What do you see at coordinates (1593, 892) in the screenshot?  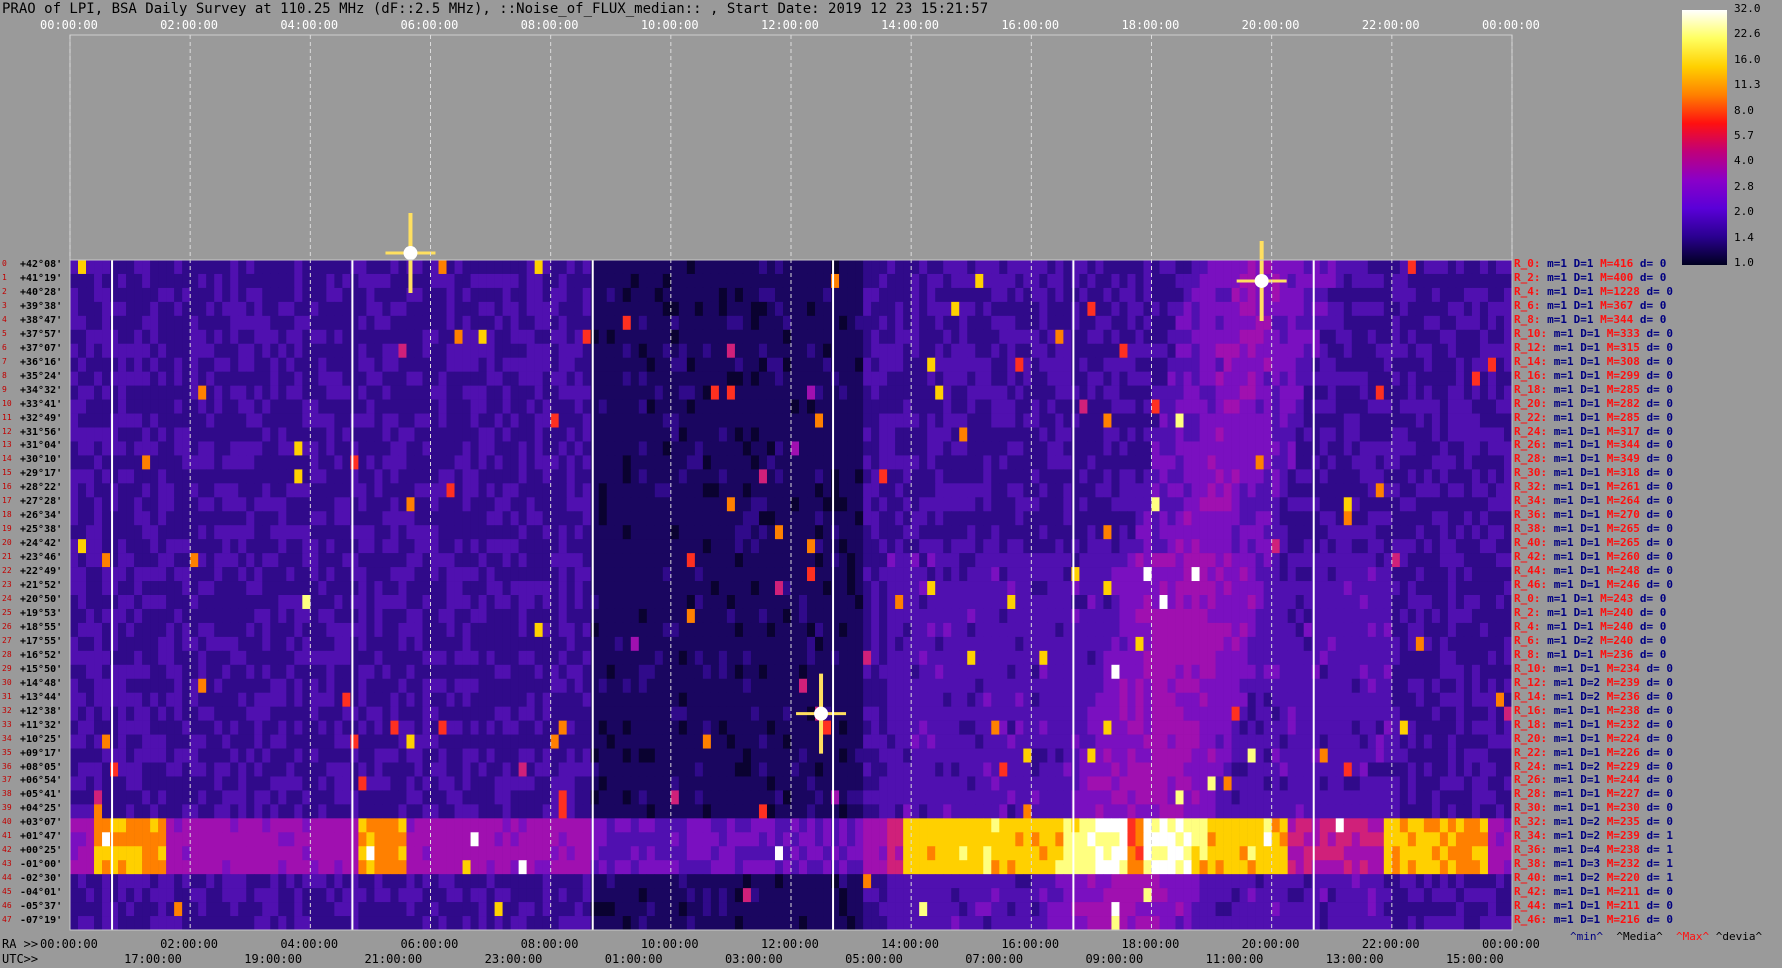 I see `stat-D: D=1` at bounding box center [1593, 892].